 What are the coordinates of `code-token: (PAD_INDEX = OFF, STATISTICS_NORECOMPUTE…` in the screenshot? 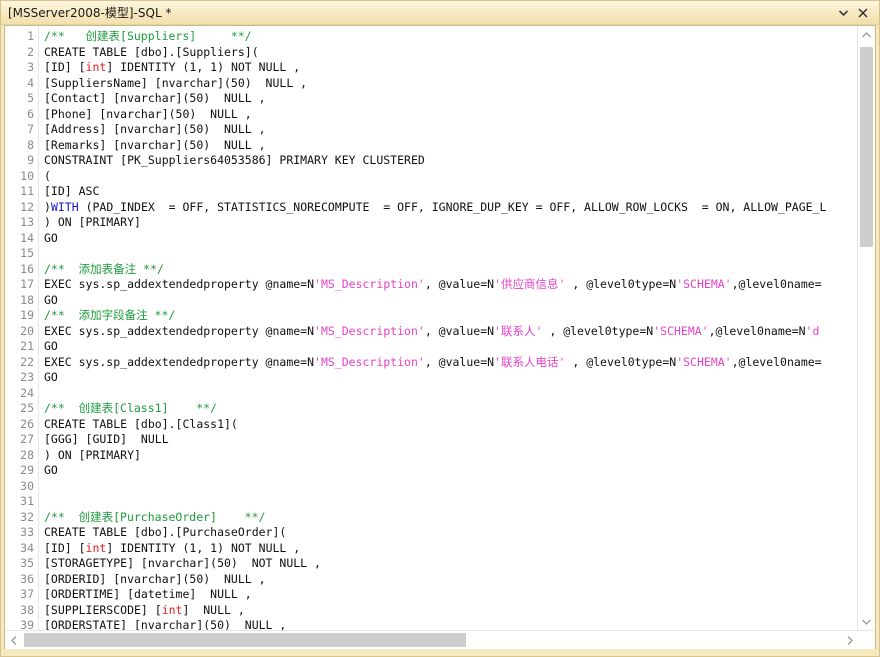 It's located at (452, 206).